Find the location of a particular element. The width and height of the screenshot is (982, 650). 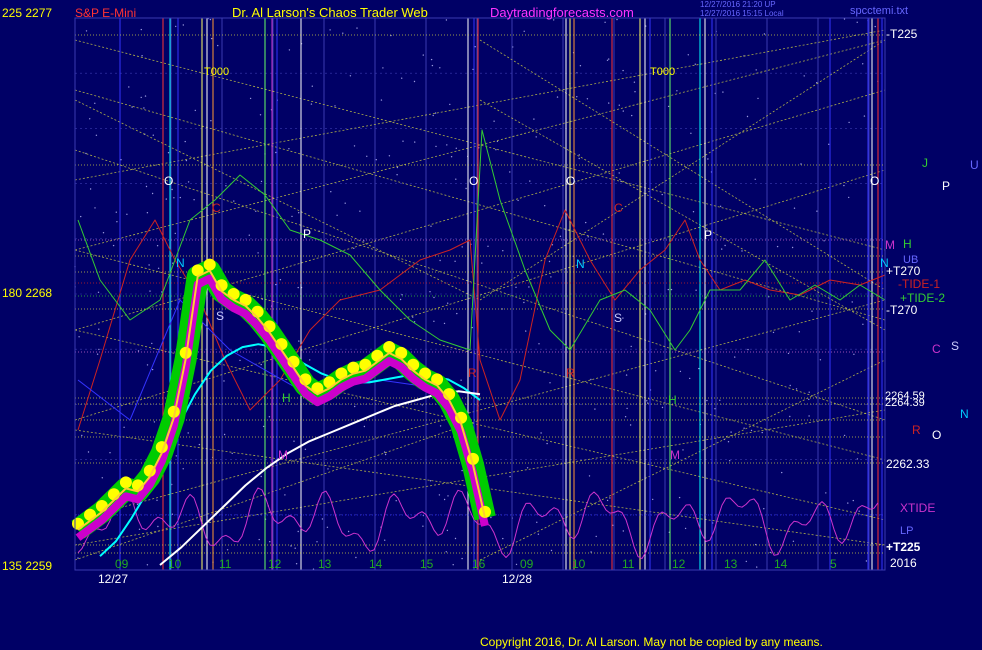

planet-label: H is located at coordinates (907, 244).